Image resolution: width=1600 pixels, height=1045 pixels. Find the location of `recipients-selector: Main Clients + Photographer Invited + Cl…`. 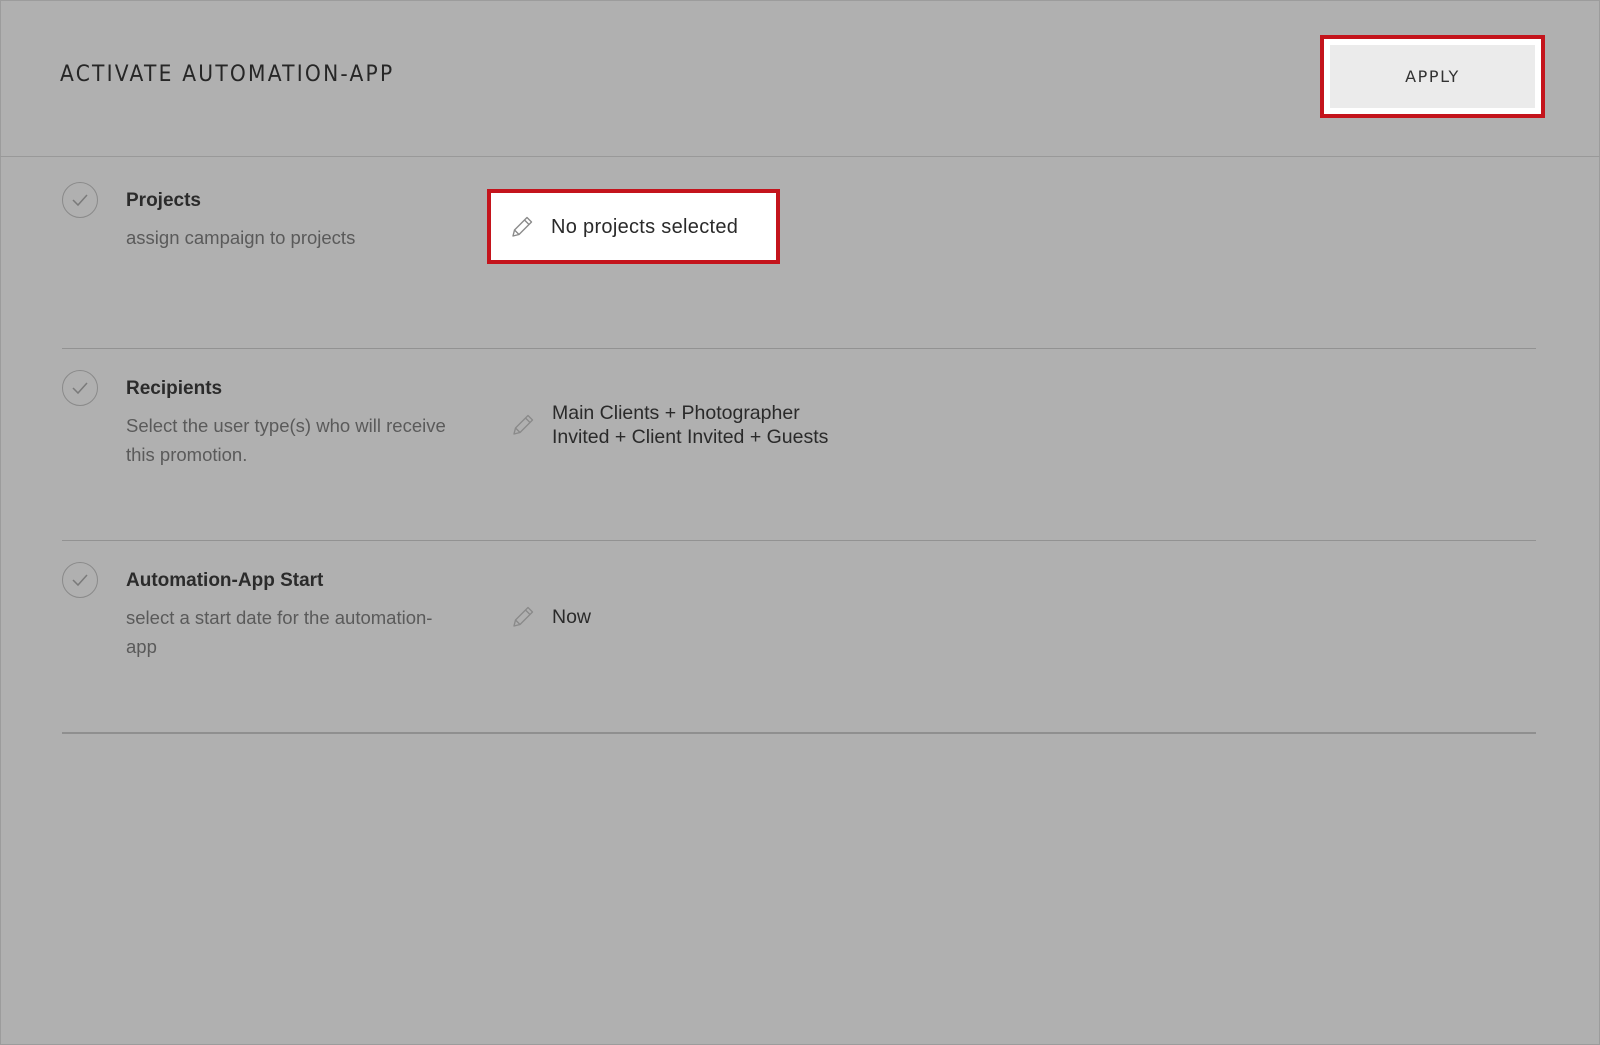

recipients-selector: Main Clients + Photographer Invited + Cl… is located at coordinates (669, 425).